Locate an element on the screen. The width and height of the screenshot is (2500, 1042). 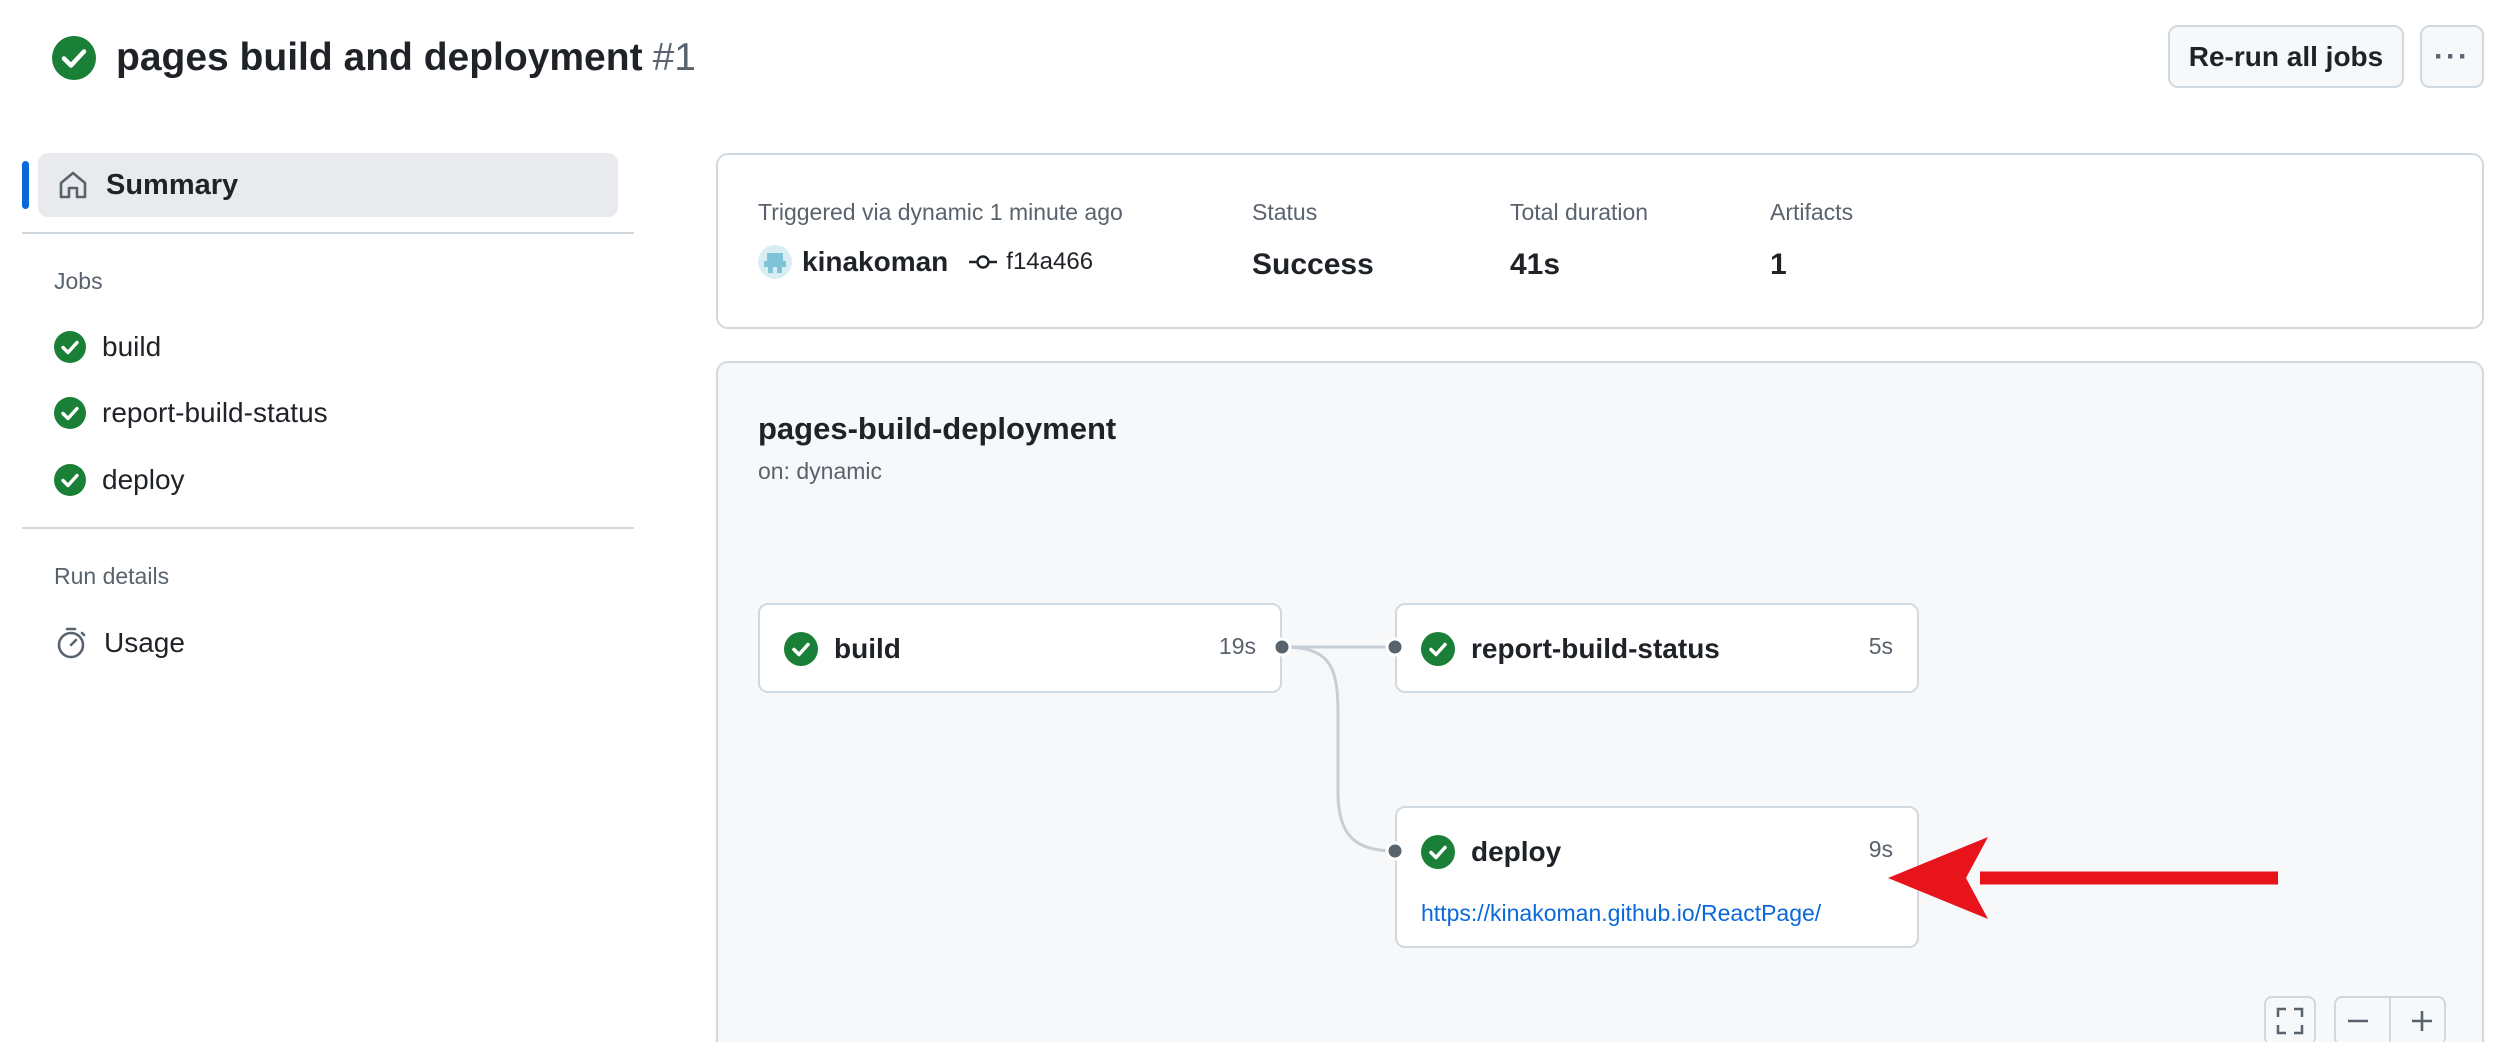
run-number: #1 is located at coordinates (674, 57).